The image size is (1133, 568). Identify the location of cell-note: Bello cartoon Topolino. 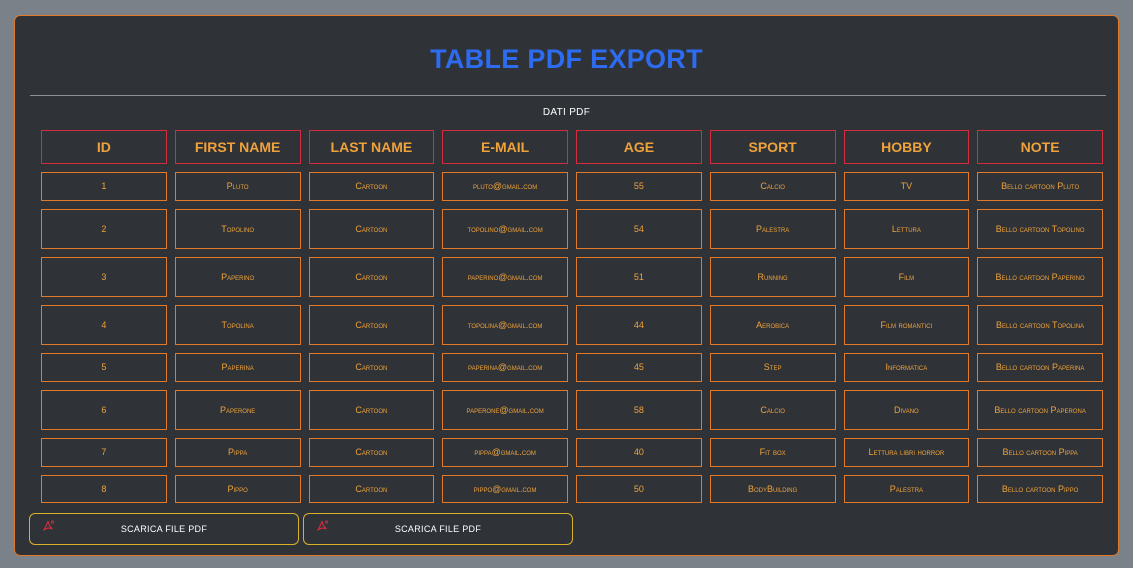
(1040, 229).